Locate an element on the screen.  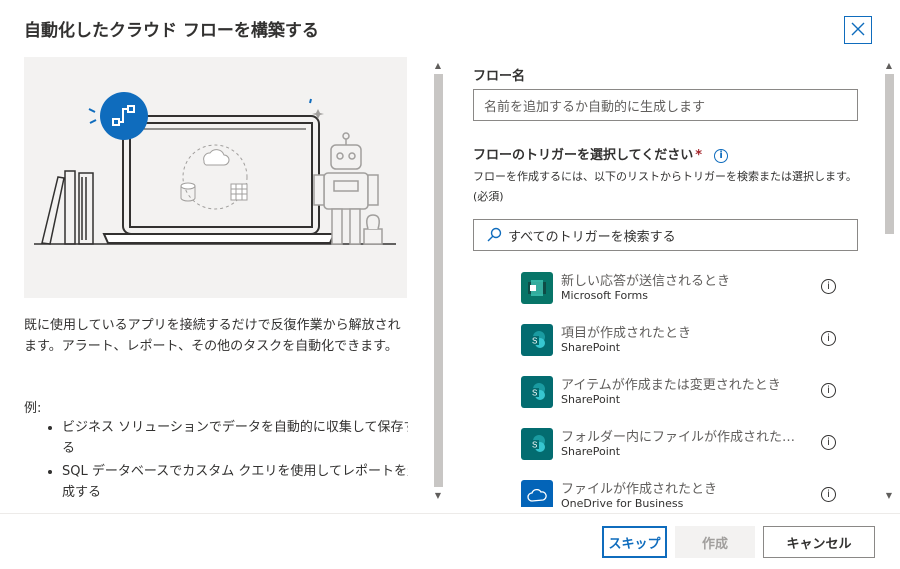
search-placeholder: すべてのトリガーを検索する is located at coordinates (592, 237).